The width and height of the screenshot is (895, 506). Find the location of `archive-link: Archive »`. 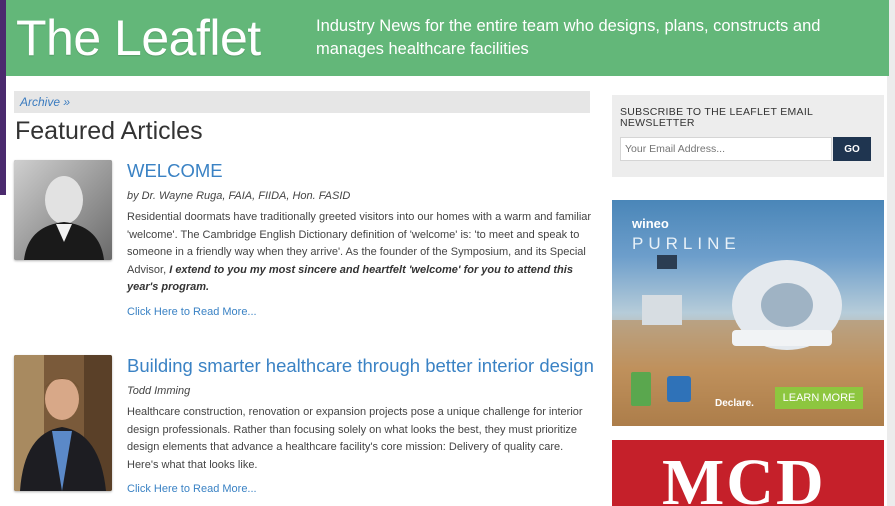

archive-link: Archive » is located at coordinates (45, 102).